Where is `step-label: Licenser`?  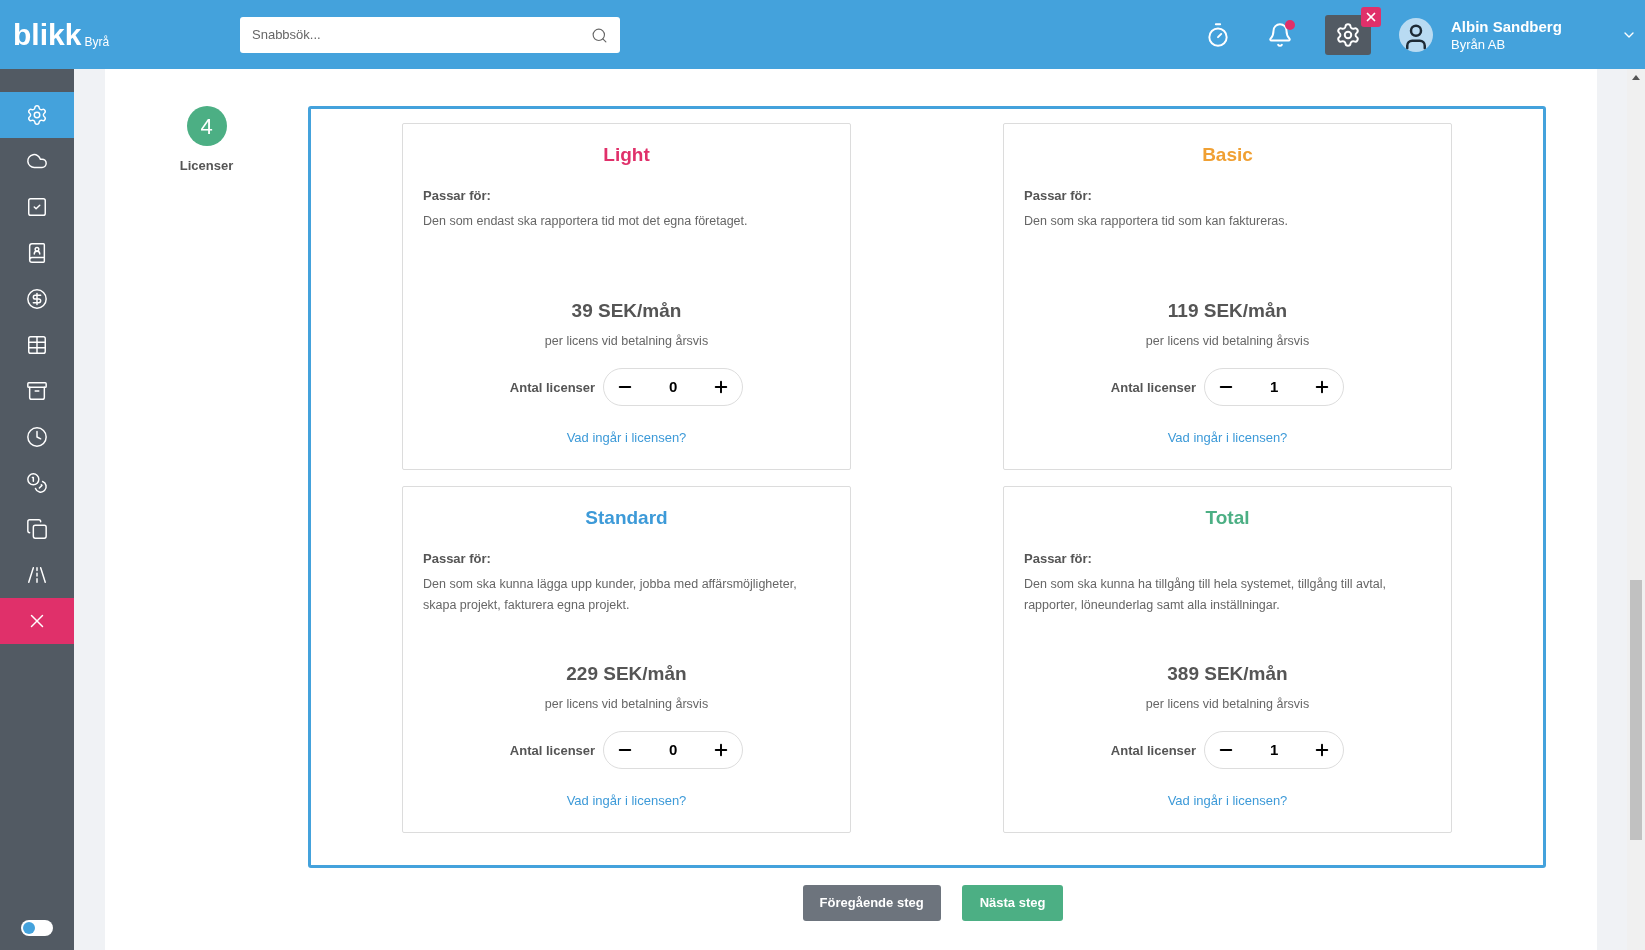 step-label: Licenser is located at coordinates (206, 166).